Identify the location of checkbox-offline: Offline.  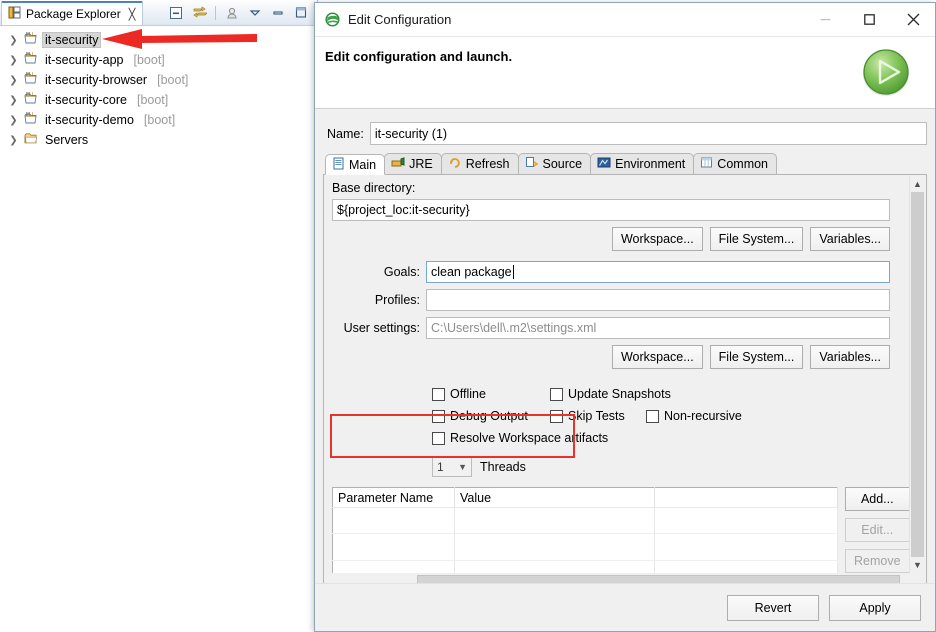
(491, 394).